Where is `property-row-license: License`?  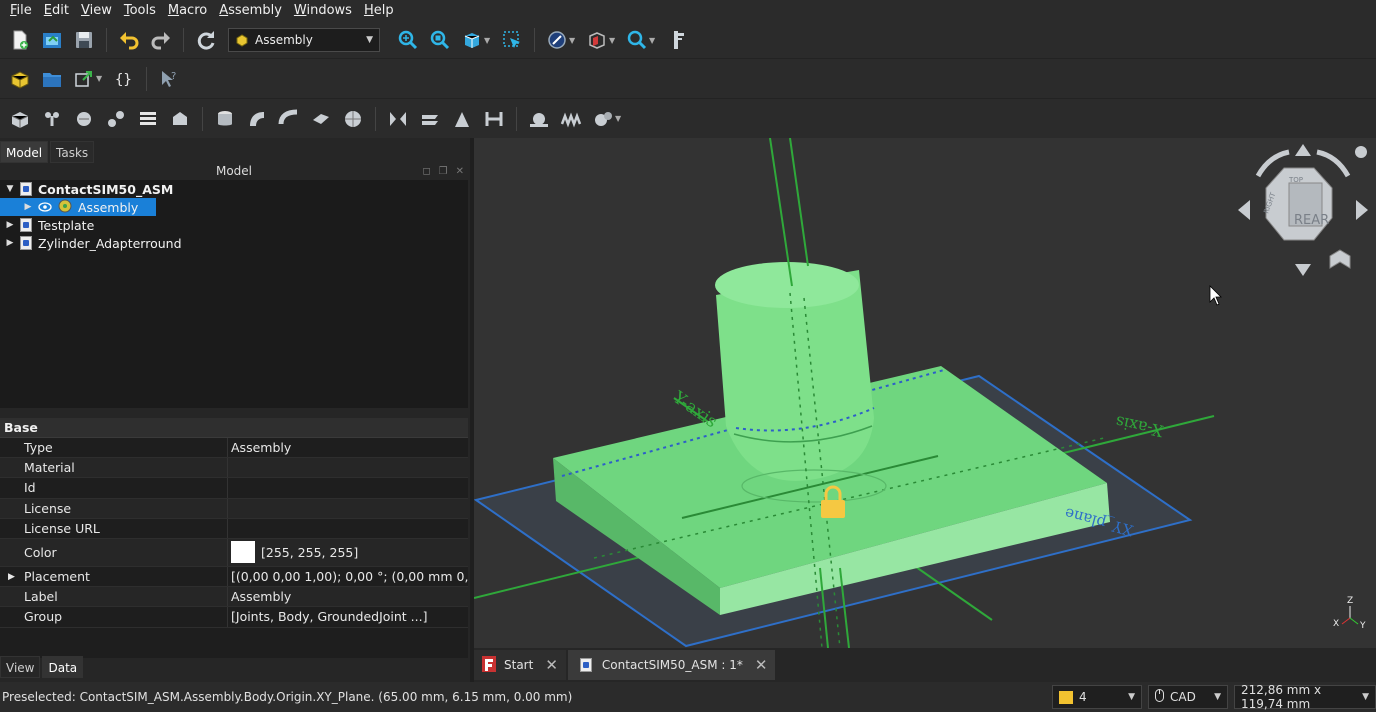
property-row-license: License is located at coordinates (234, 508).